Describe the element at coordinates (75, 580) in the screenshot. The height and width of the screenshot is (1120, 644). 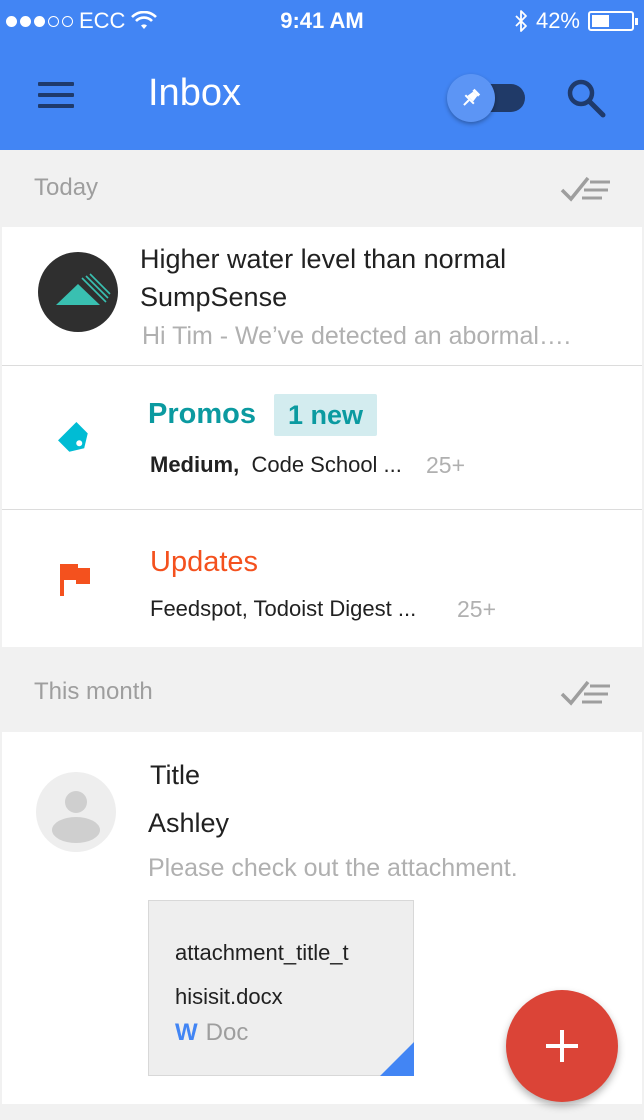
I see `flag-icon` at that location.